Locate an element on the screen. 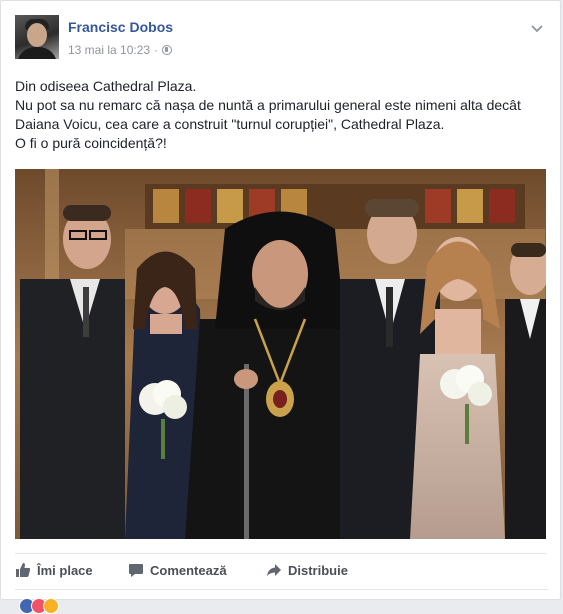 This screenshot has height=614, width=563. share-button: Distribuie is located at coordinates (307, 570).